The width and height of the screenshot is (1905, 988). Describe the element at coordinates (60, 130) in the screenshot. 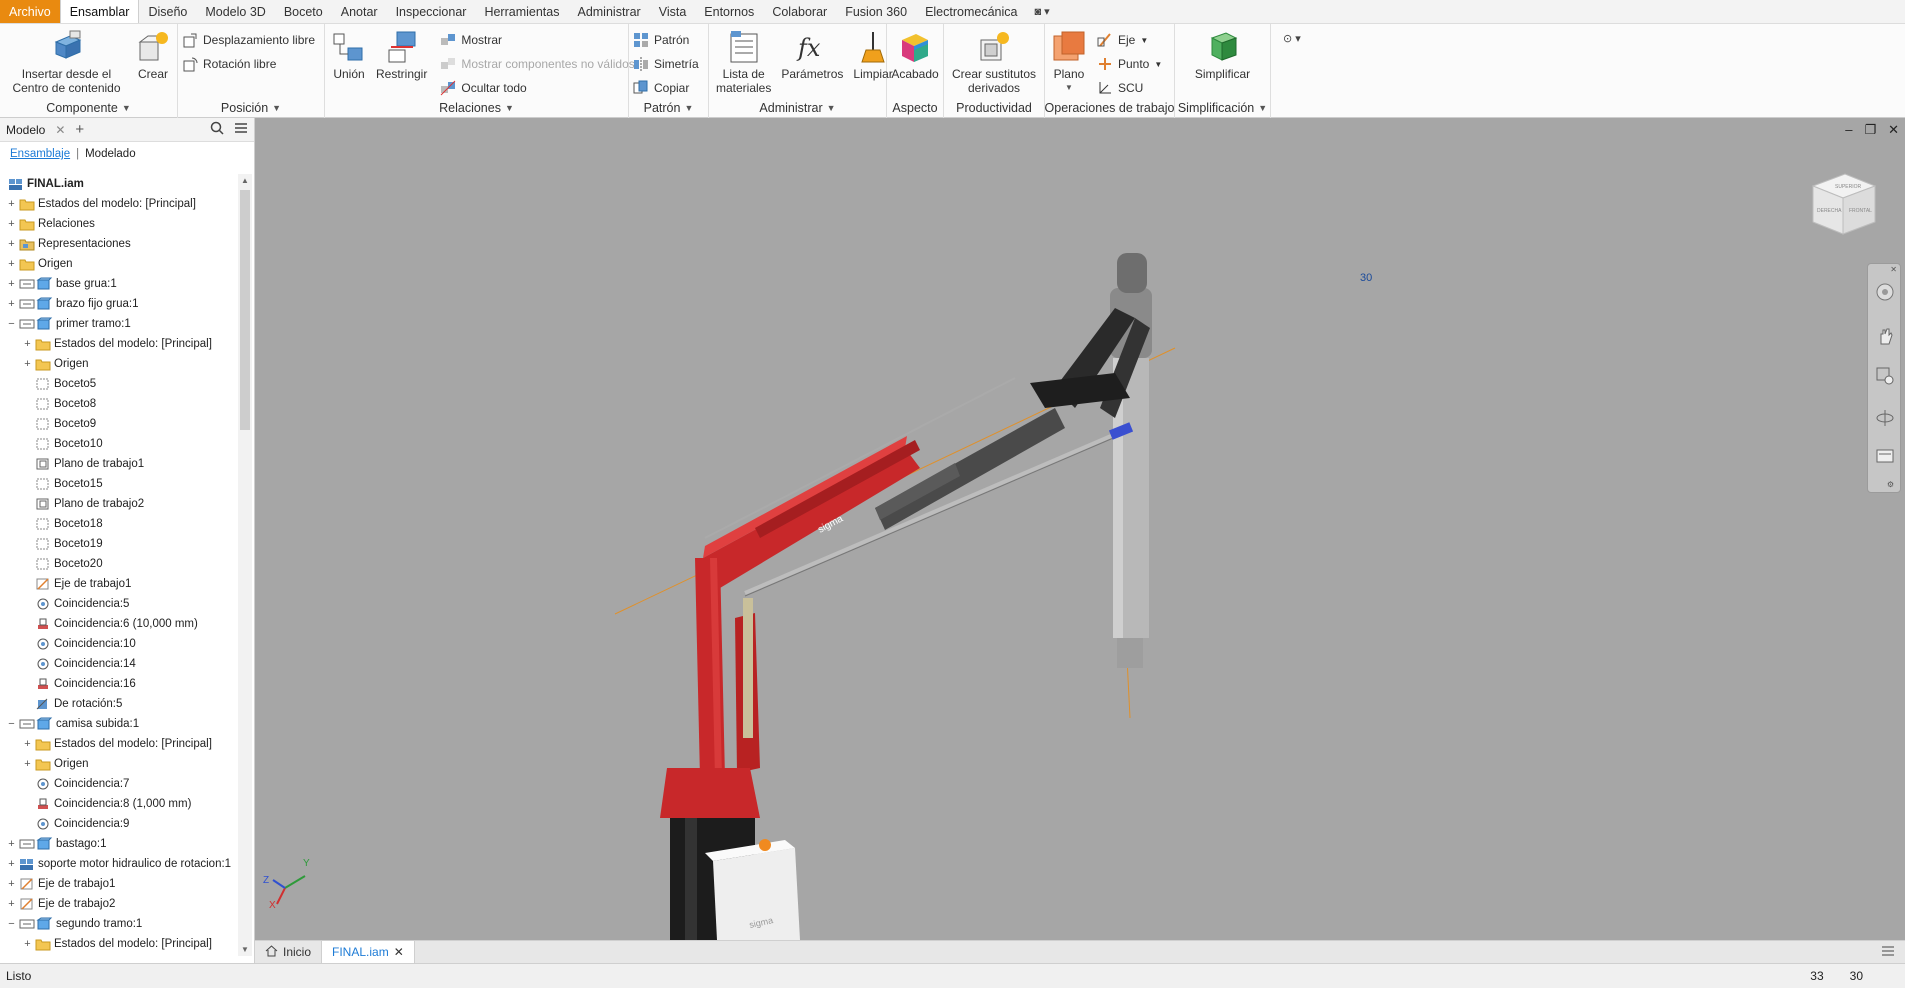

I see `browser-close-icon: ✕` at that location.